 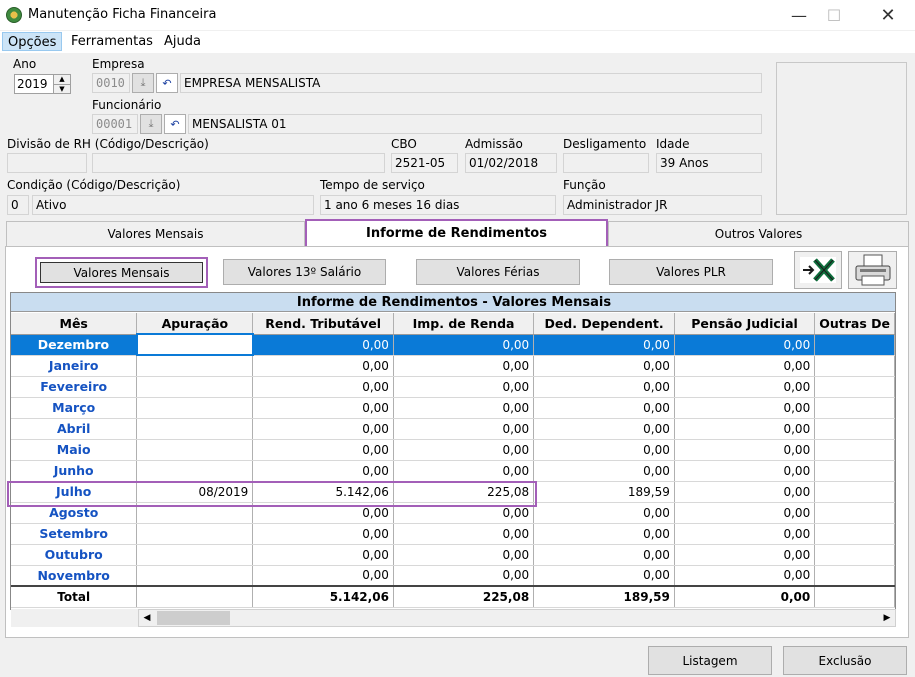 What do you see at coordinates (818, 270) in the screenshot?
I see `excel-export-button` at bounding box center [818, 270].